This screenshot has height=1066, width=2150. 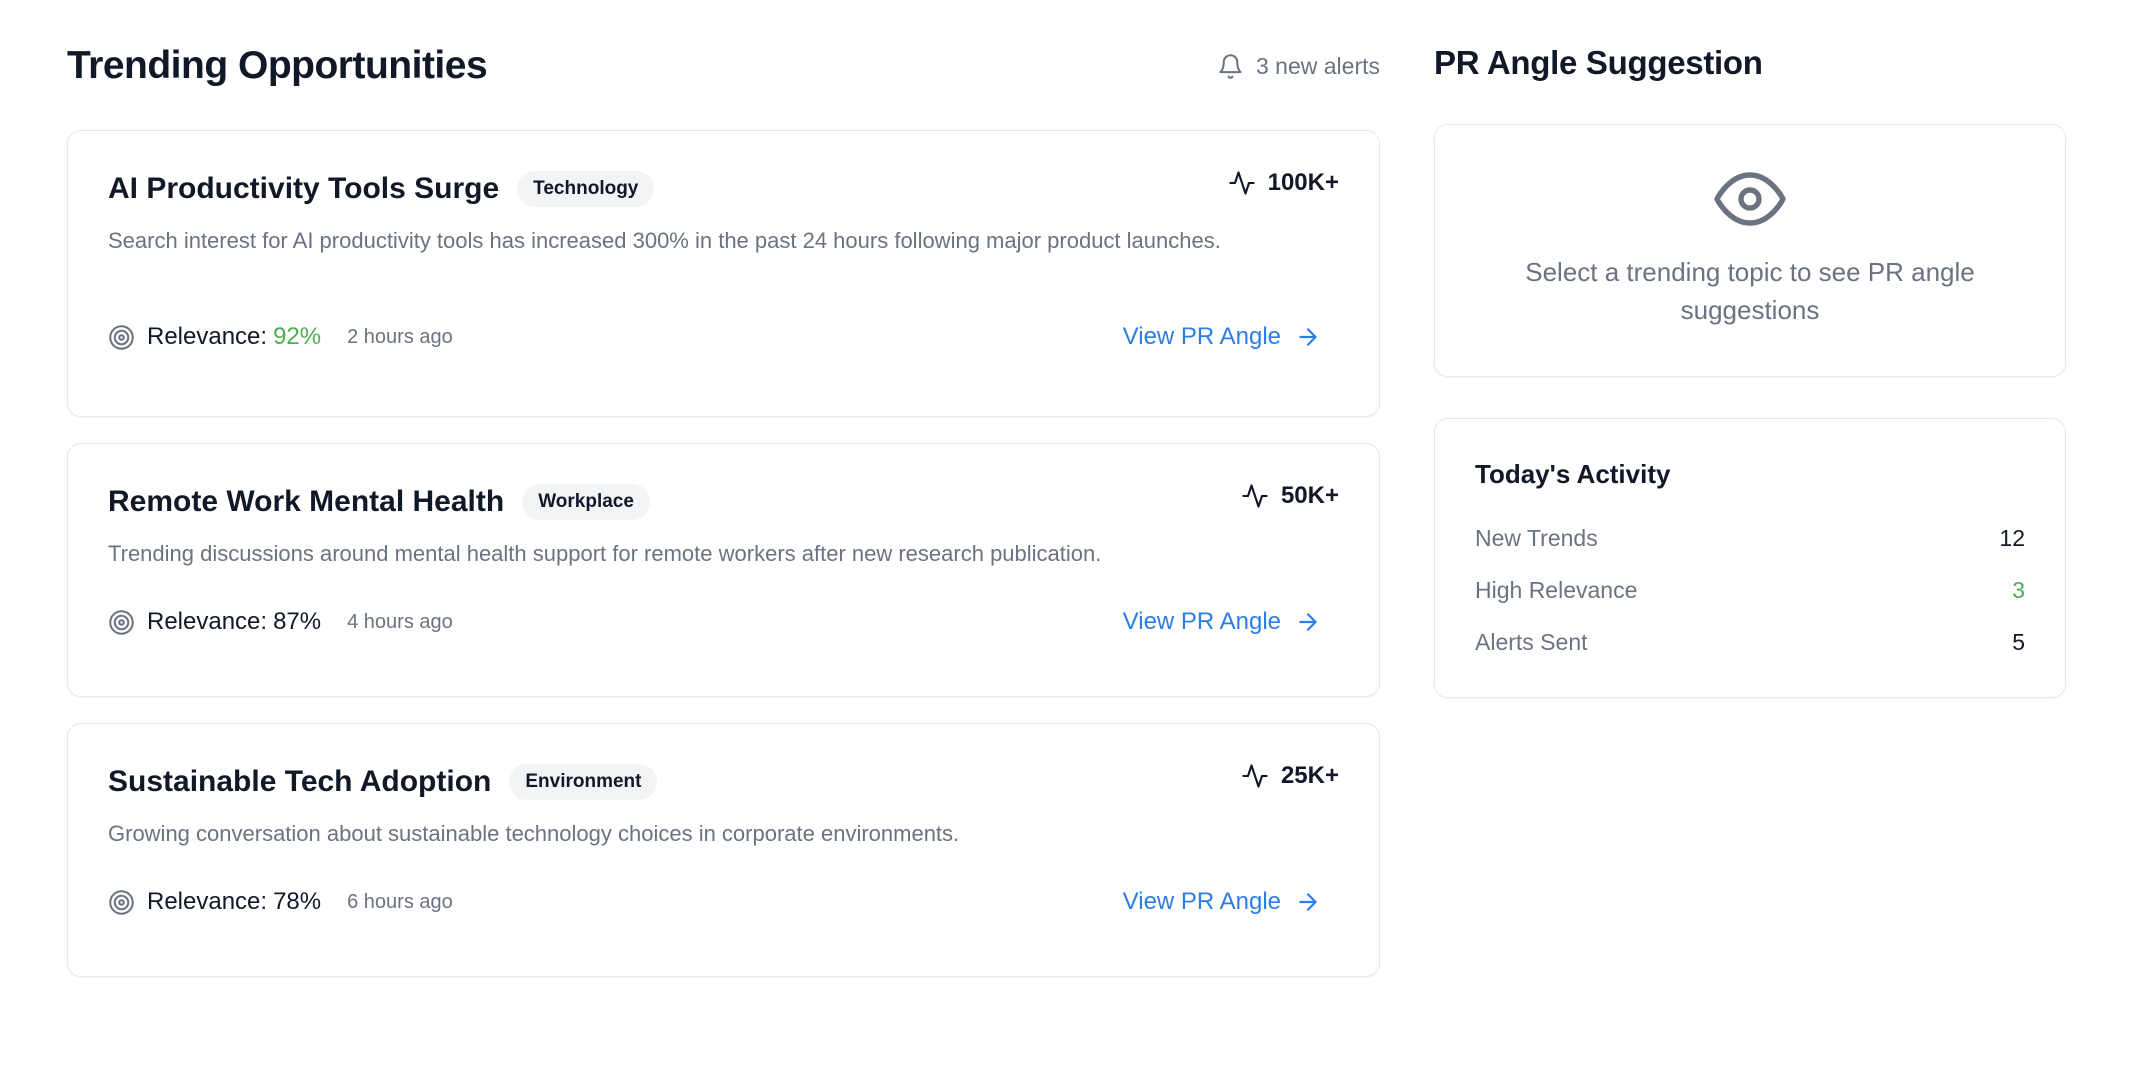 What do you see at coordinates (1573, 474) in the screenshot?
I see `activity-title: Today's Activity` at bounding box center [1573, 474].